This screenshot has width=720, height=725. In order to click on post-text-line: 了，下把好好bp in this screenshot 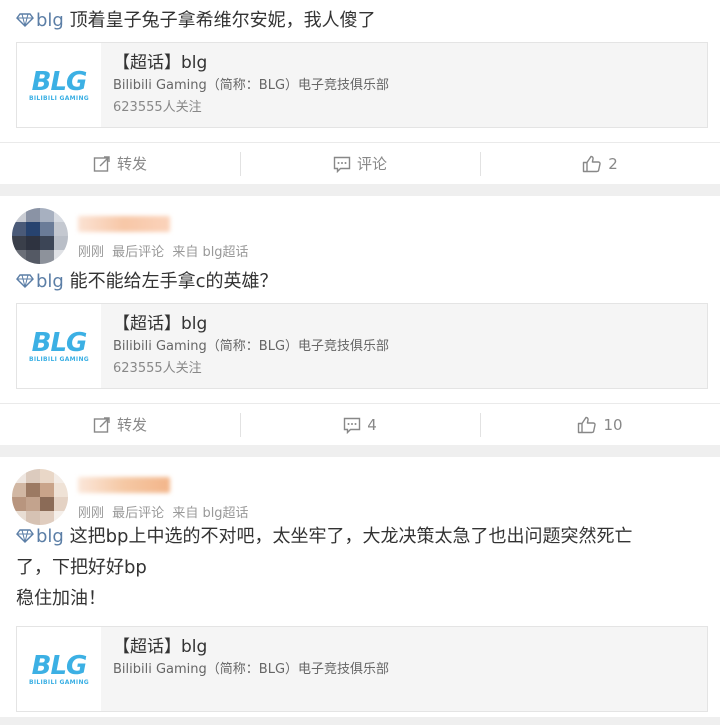, I will do `click(81, 567)`.